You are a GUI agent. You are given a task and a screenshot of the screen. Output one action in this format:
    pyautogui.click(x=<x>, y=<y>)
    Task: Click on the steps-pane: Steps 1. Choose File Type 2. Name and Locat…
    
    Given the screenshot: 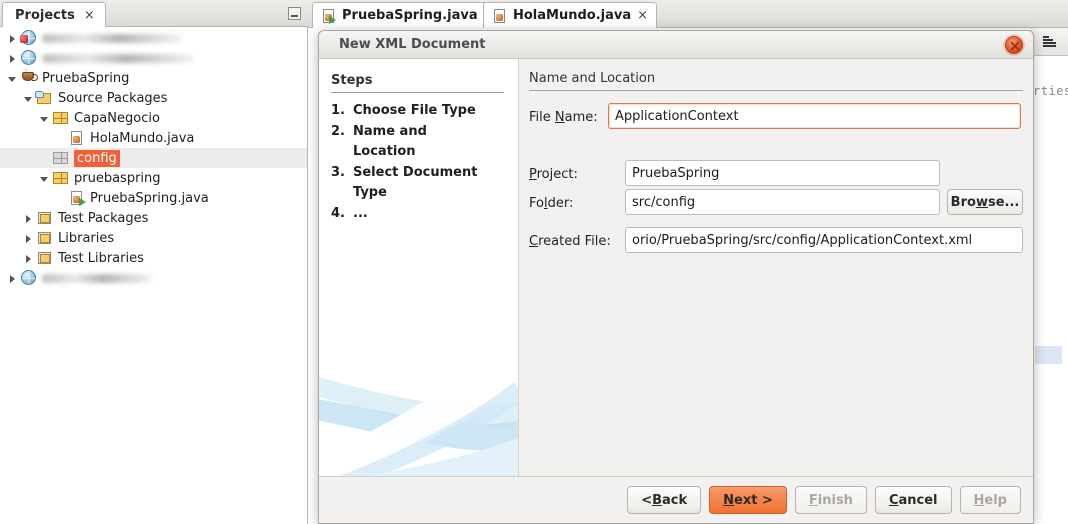 What is the action you would take?
    pyautogui.click(x=419, y=267)
    